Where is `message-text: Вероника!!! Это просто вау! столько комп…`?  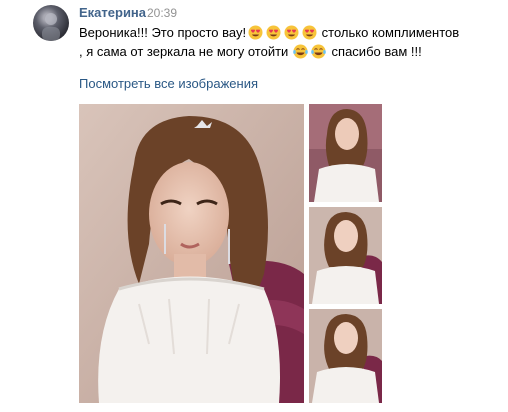 message-text: Вероника!!! Это просто вау! столько комп… is located at coordinates (289, 42).